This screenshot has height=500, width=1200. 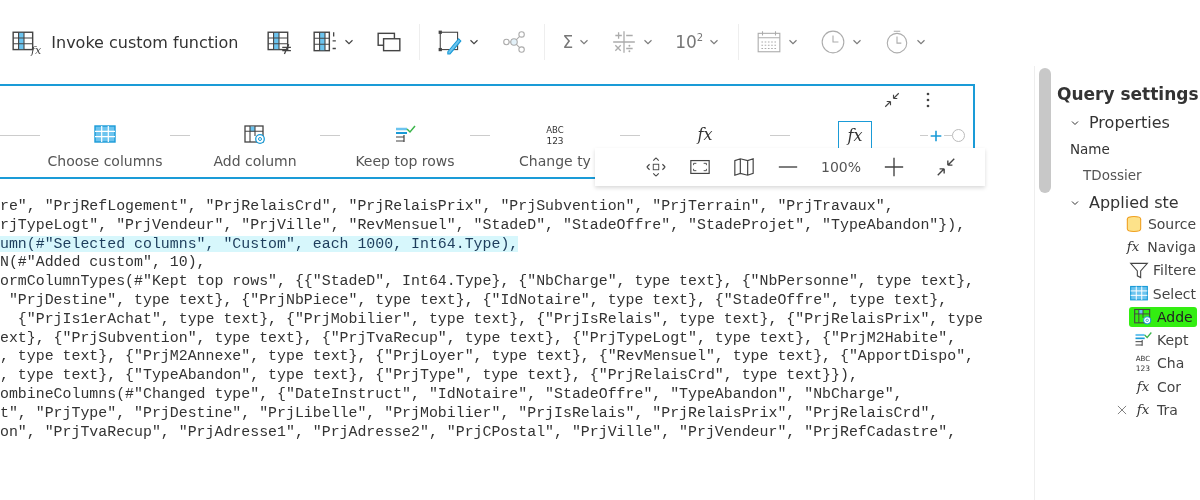 I want to click on abc-123-icon: ABC 123, so click(x=555, y=135).